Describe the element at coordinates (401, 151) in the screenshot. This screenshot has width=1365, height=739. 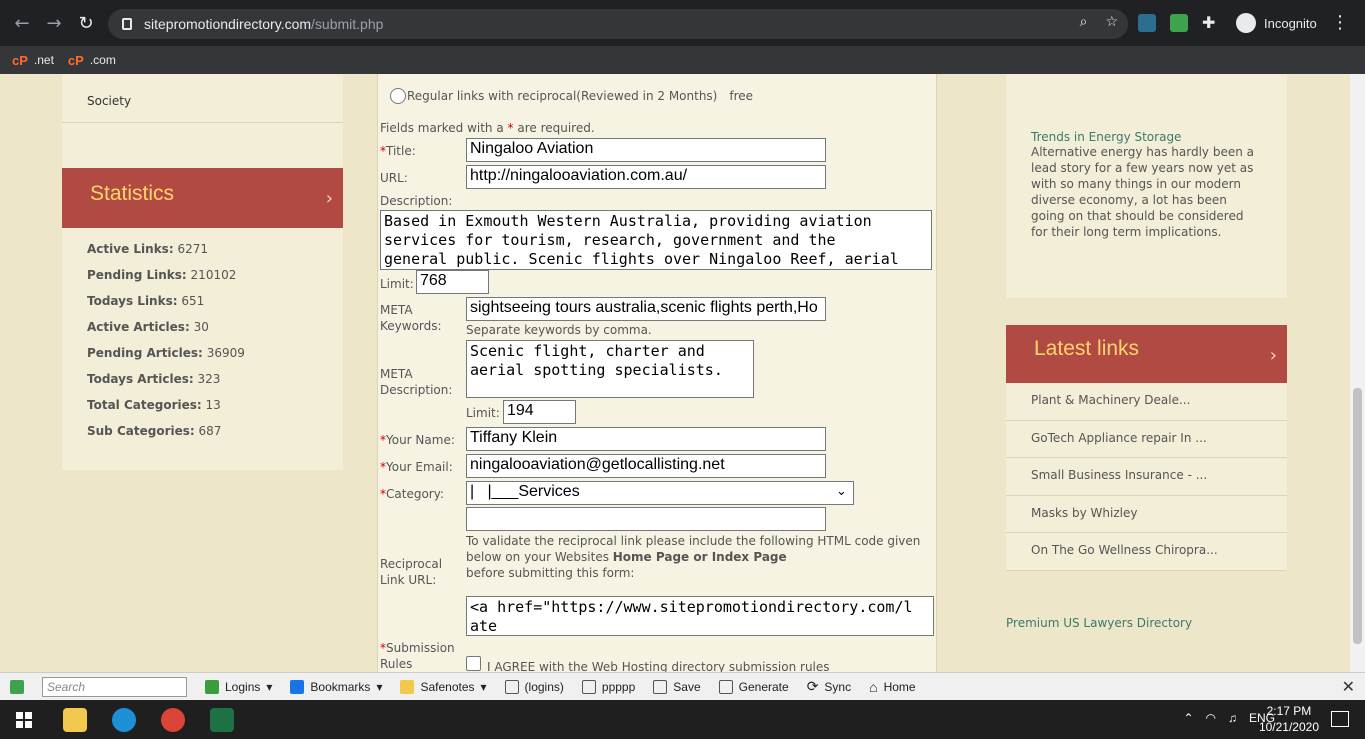
I see `label-text: Title:` at that location.